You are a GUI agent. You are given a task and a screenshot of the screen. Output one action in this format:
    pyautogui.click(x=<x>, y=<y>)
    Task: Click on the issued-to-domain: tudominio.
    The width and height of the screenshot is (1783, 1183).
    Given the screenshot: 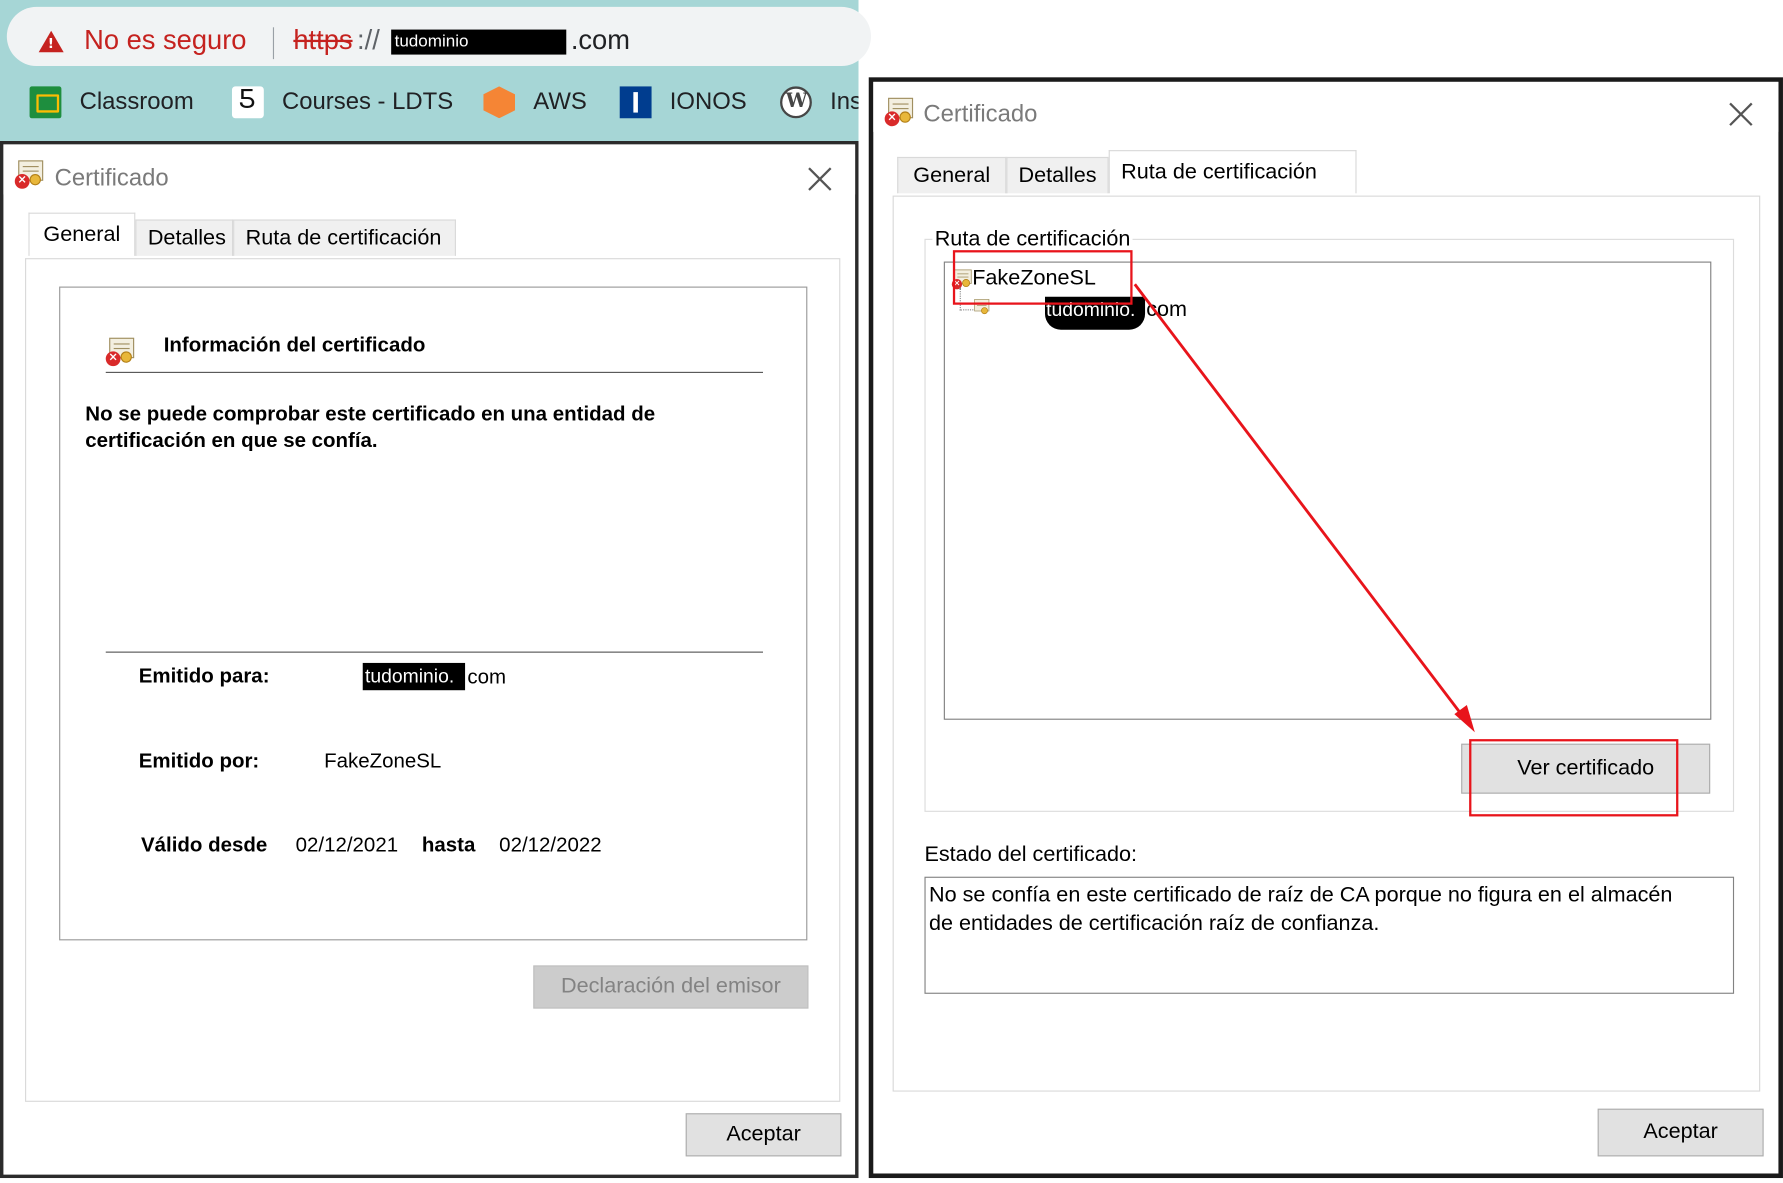 What is the action you would take?
    pyautogui.click(x=414, y=676)
    